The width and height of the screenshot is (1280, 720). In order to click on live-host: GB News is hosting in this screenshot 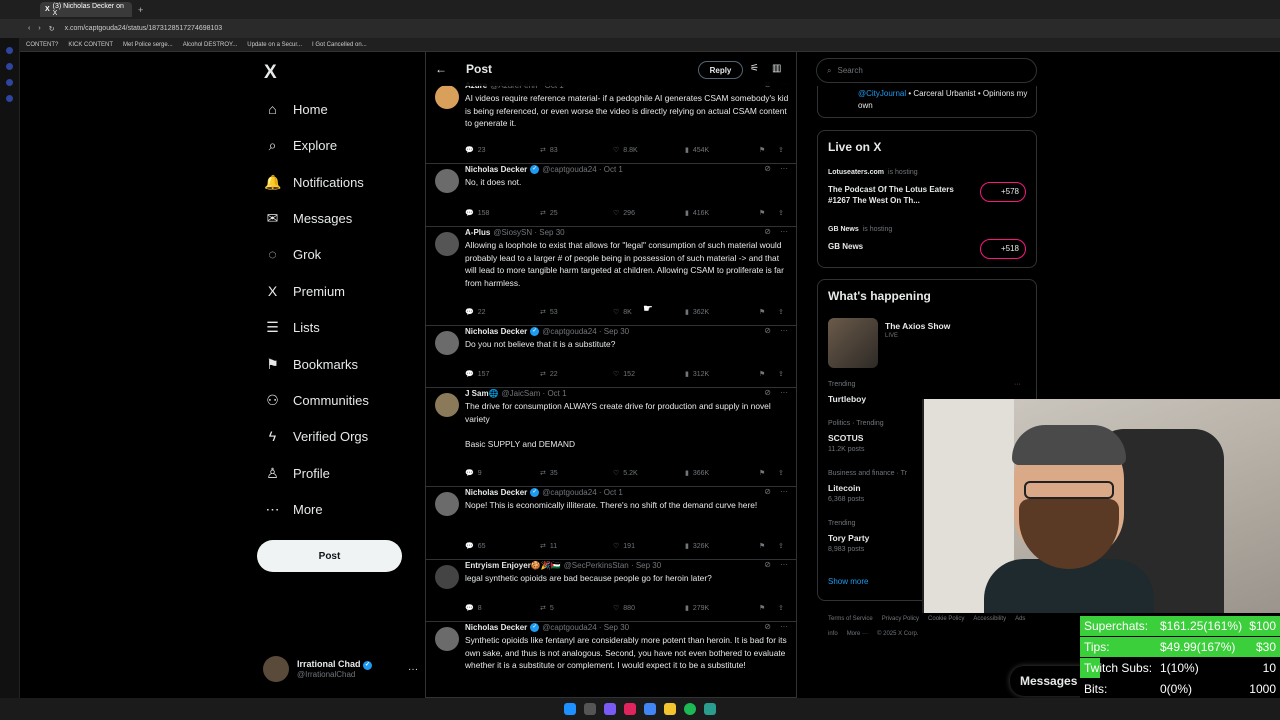, I will do `click(860, 229)`.